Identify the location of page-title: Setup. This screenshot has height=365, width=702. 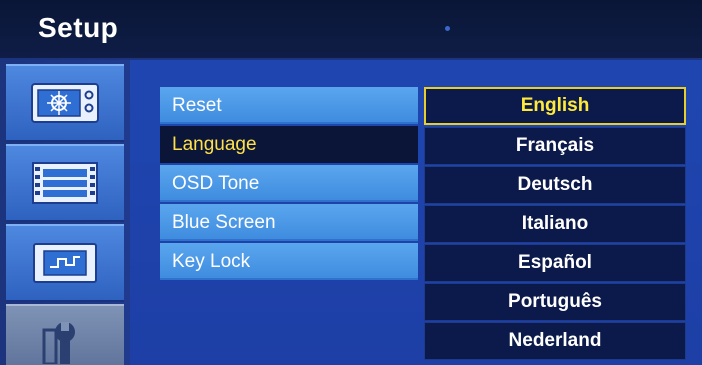
(78, 27).